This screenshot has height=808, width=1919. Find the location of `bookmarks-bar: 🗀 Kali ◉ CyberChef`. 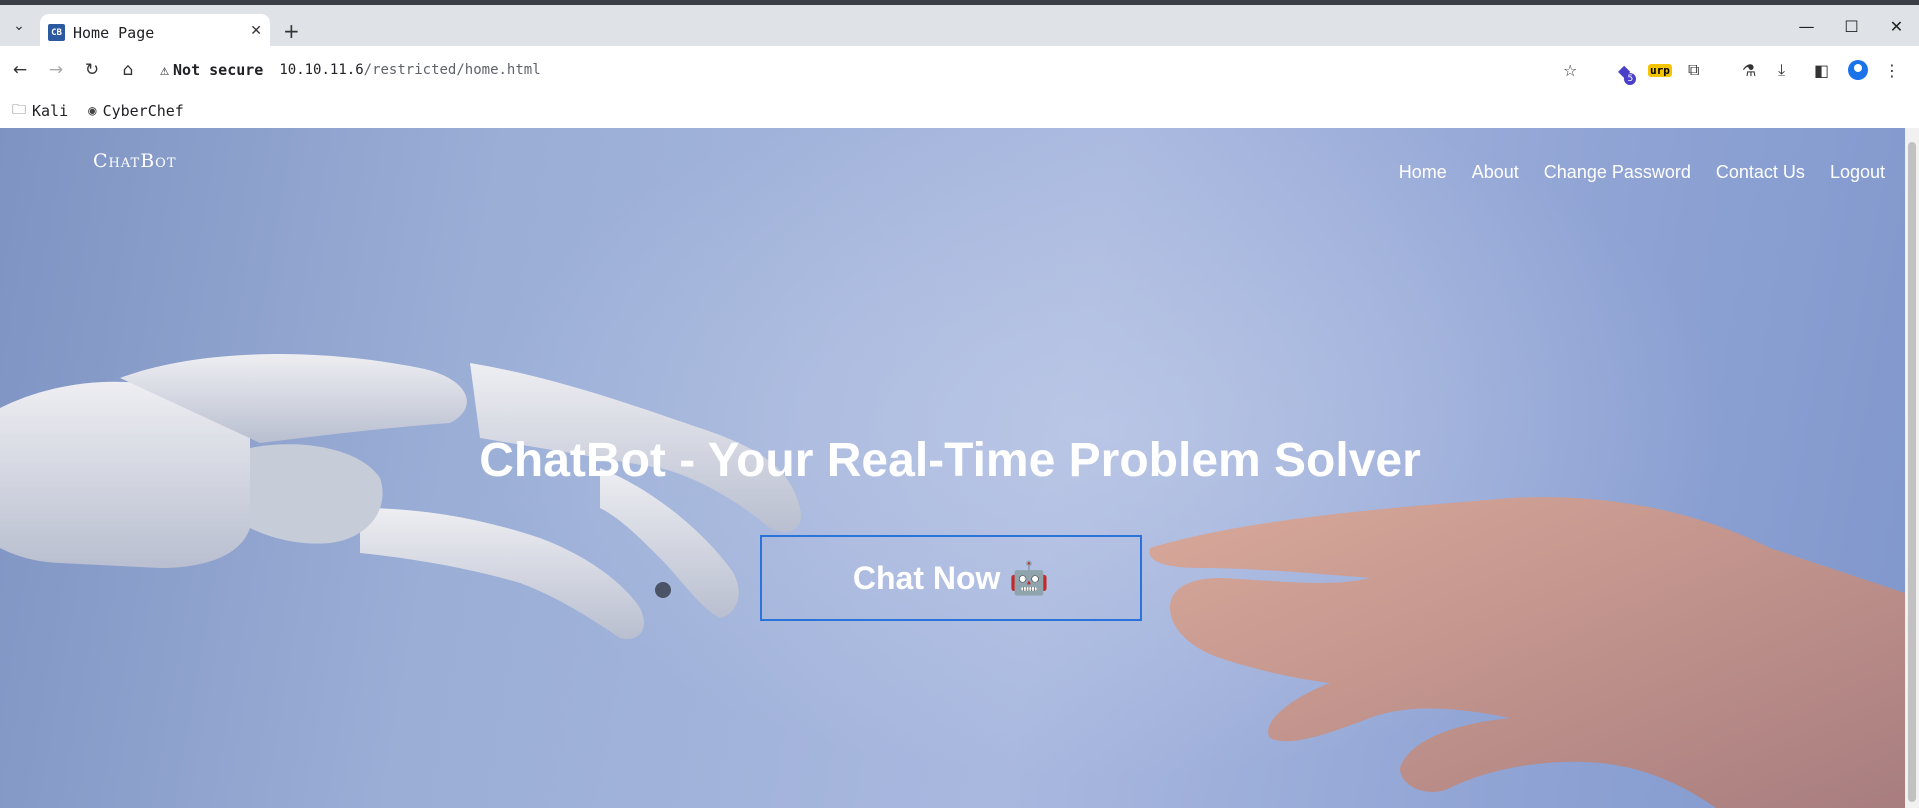

bookmarks-bar: 🗀 Kali ◉ CyberChef is located at coordinates (959, 111).